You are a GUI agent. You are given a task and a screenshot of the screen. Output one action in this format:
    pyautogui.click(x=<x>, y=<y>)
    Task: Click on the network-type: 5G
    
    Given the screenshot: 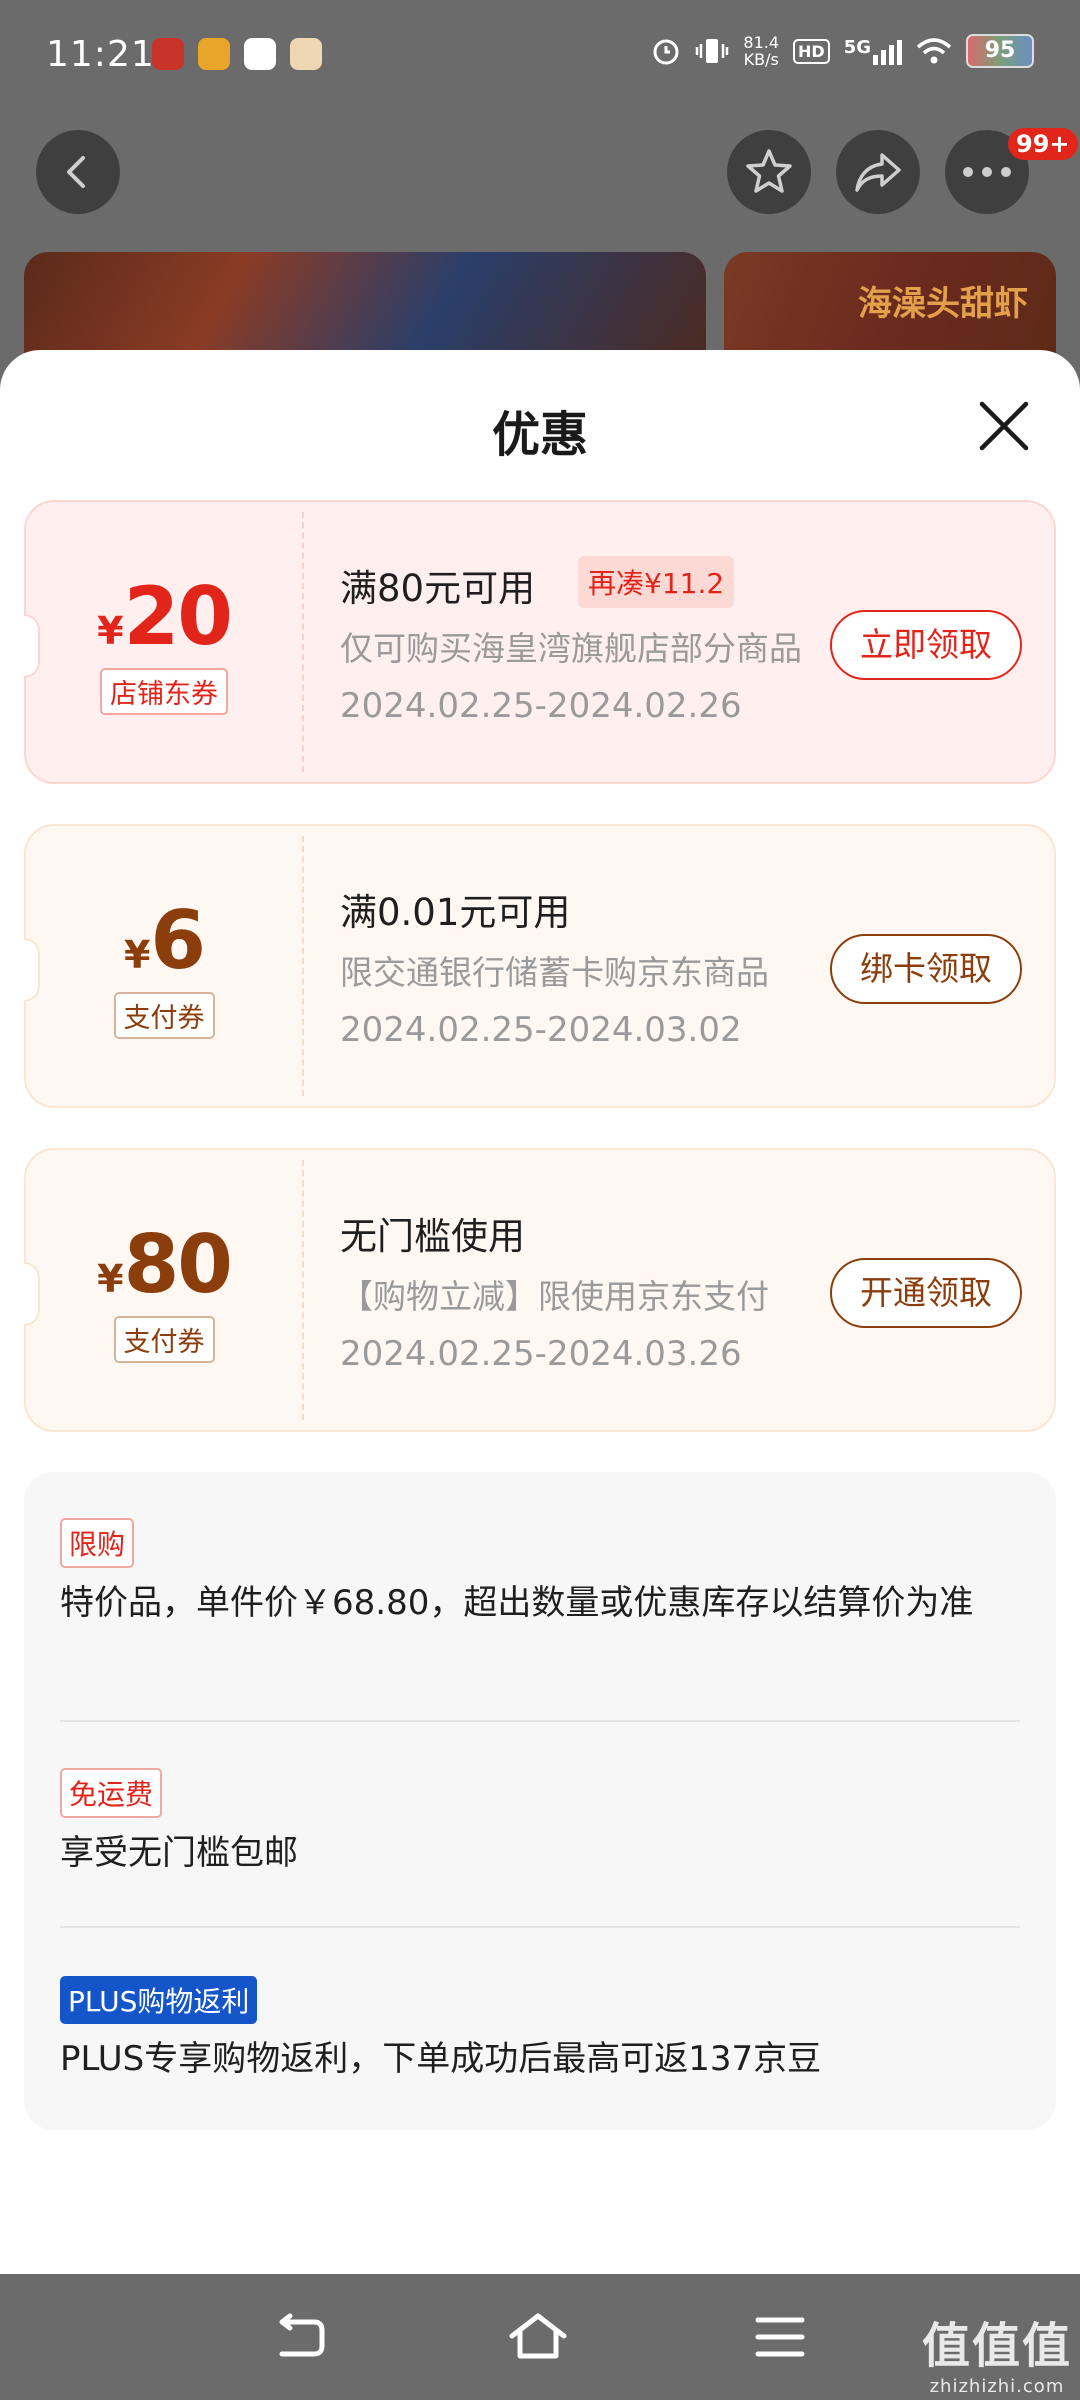 What is the action you would take?
    pyautogui.click(x=873, y=51)
    